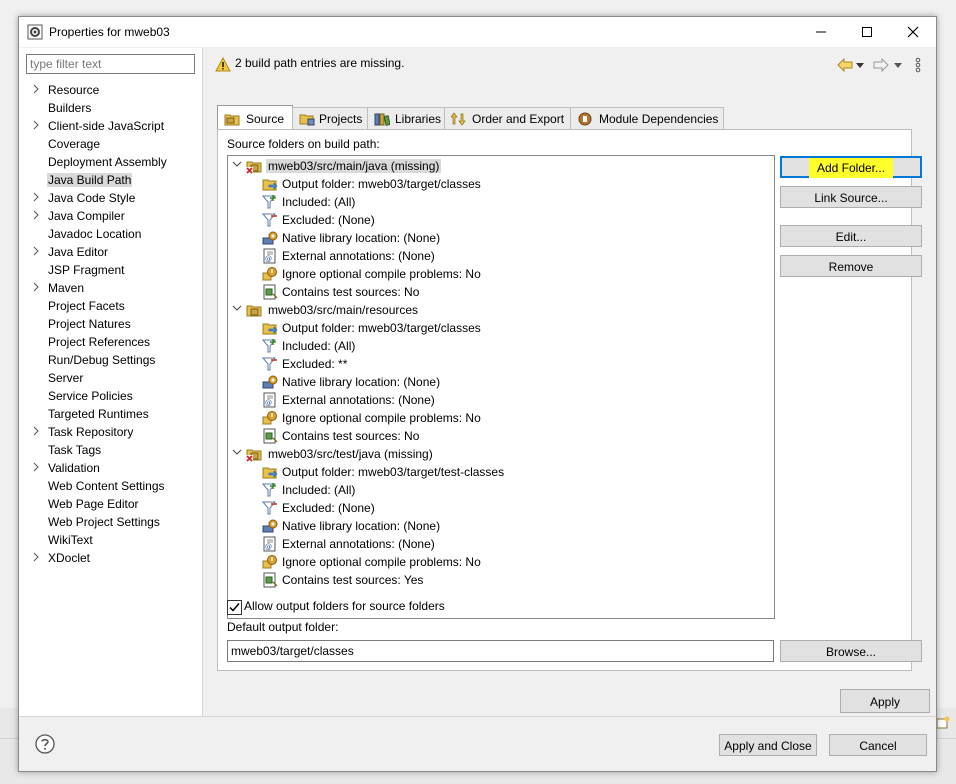  I want to click on checkmark-icon, so click(234, 607).